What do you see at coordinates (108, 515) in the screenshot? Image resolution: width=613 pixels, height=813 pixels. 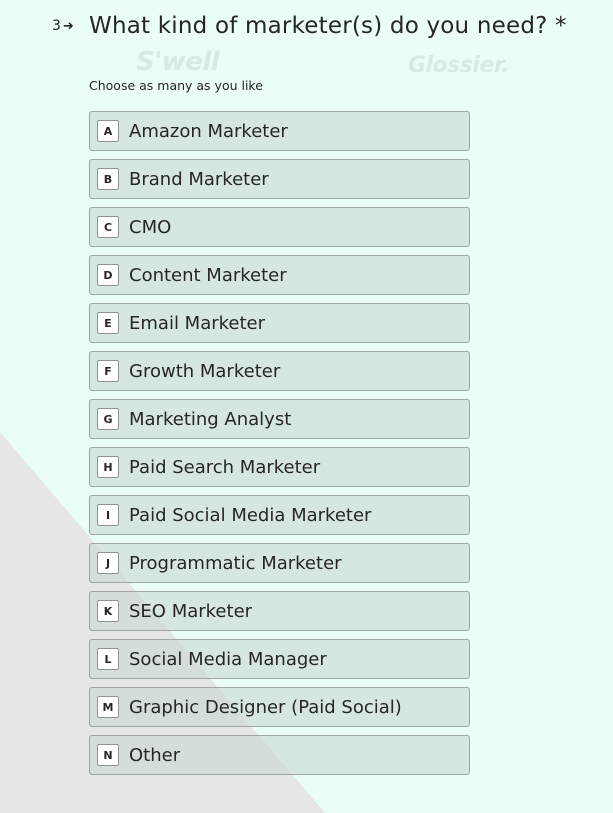 I see `choice-key: I` at bounding box center [108, 515].